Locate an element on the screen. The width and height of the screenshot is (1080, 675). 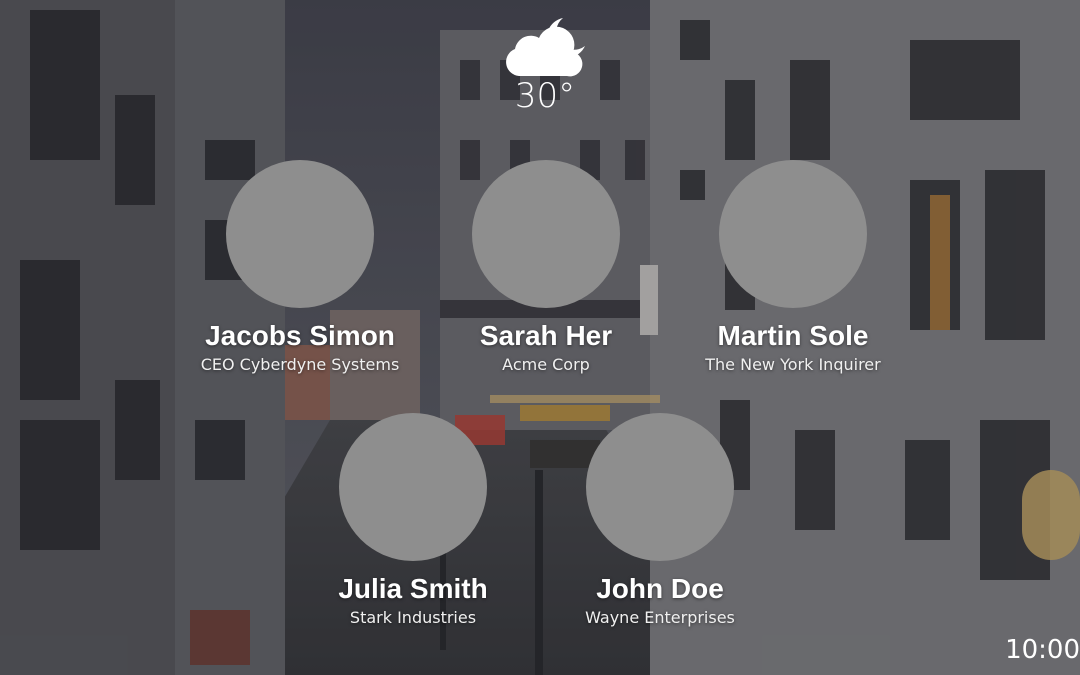
contact-name: Sarah Her is located at coordinates (546, 335).